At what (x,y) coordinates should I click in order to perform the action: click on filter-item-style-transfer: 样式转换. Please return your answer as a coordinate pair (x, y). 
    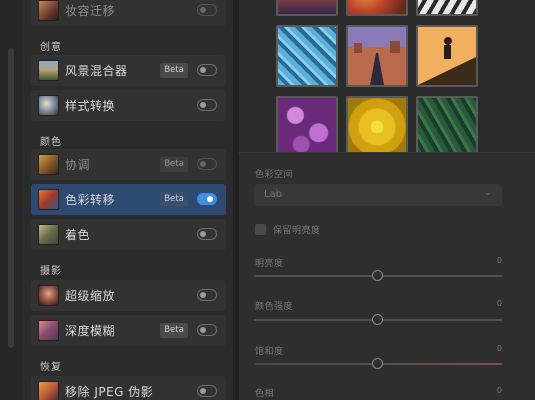
    Looking at the image, I should click on (128, 105).